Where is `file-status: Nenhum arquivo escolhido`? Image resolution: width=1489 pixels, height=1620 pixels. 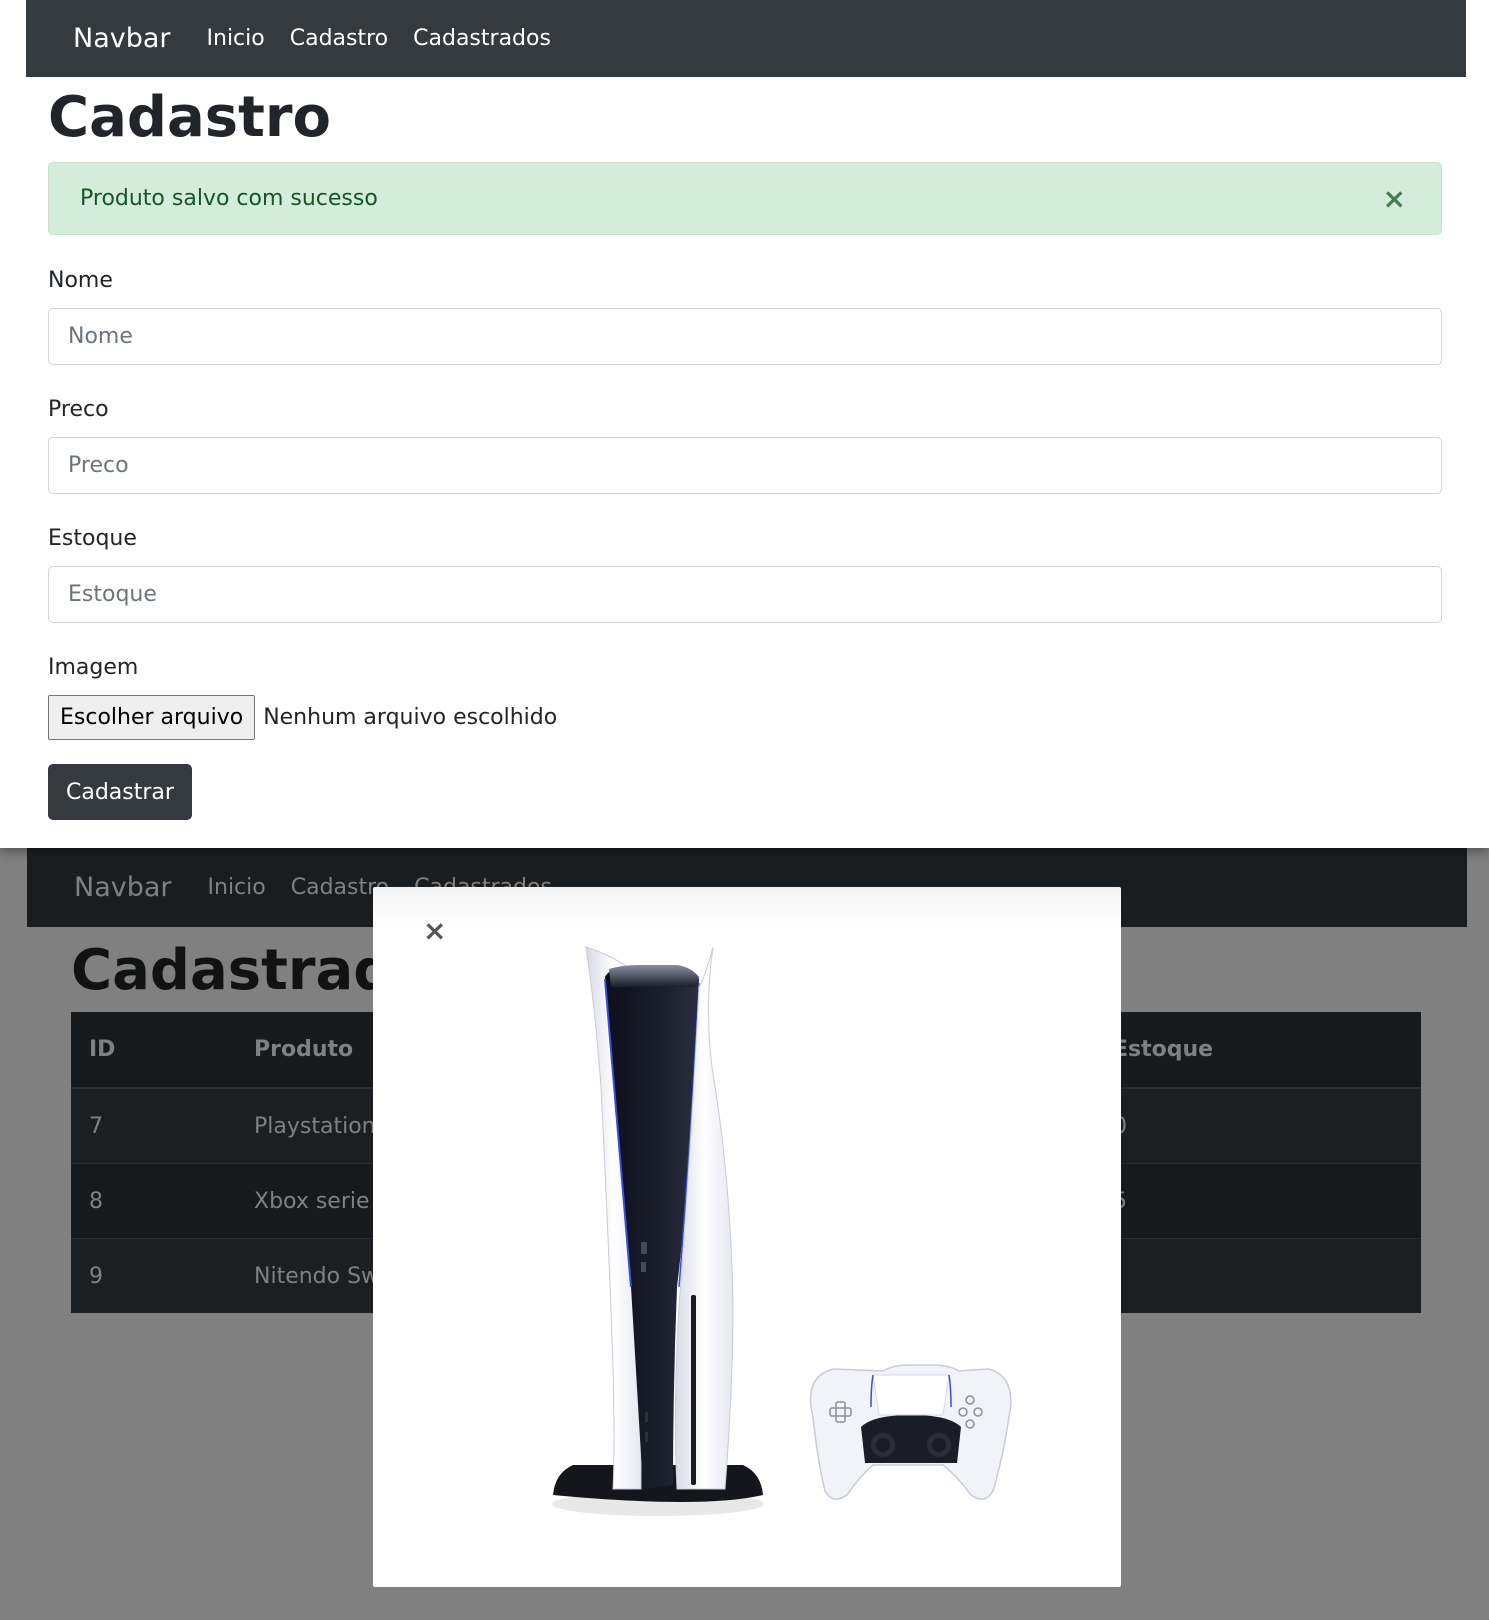 file-status: Nenhum arquivo escolhido is located at coordinates (410, 717).